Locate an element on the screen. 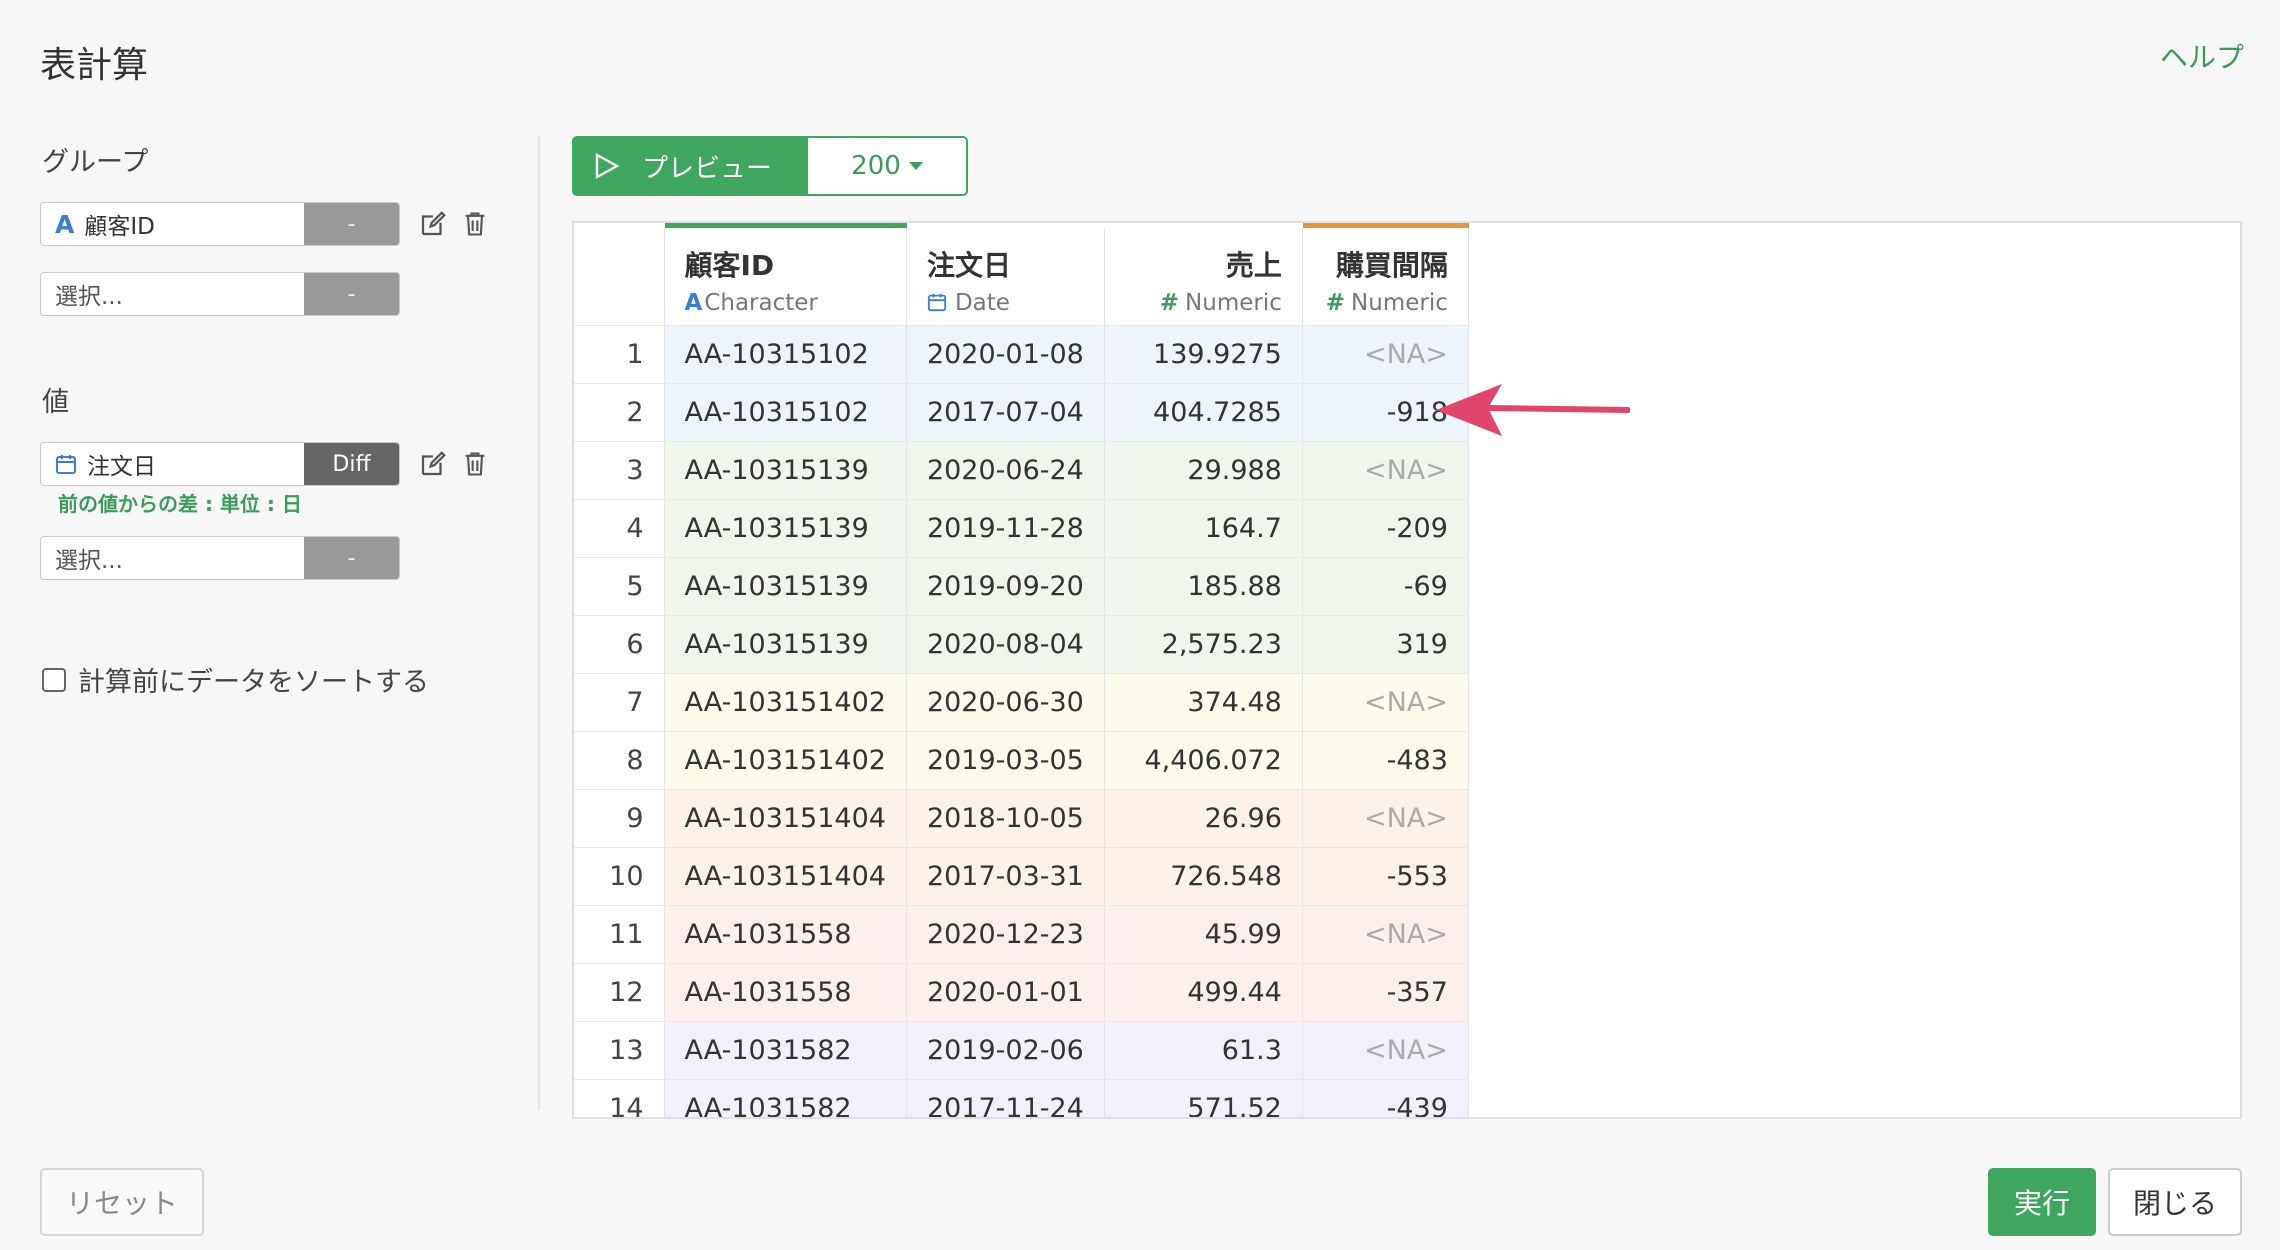  sales-cell: 26.96 is located at coordinates (1203, 818).